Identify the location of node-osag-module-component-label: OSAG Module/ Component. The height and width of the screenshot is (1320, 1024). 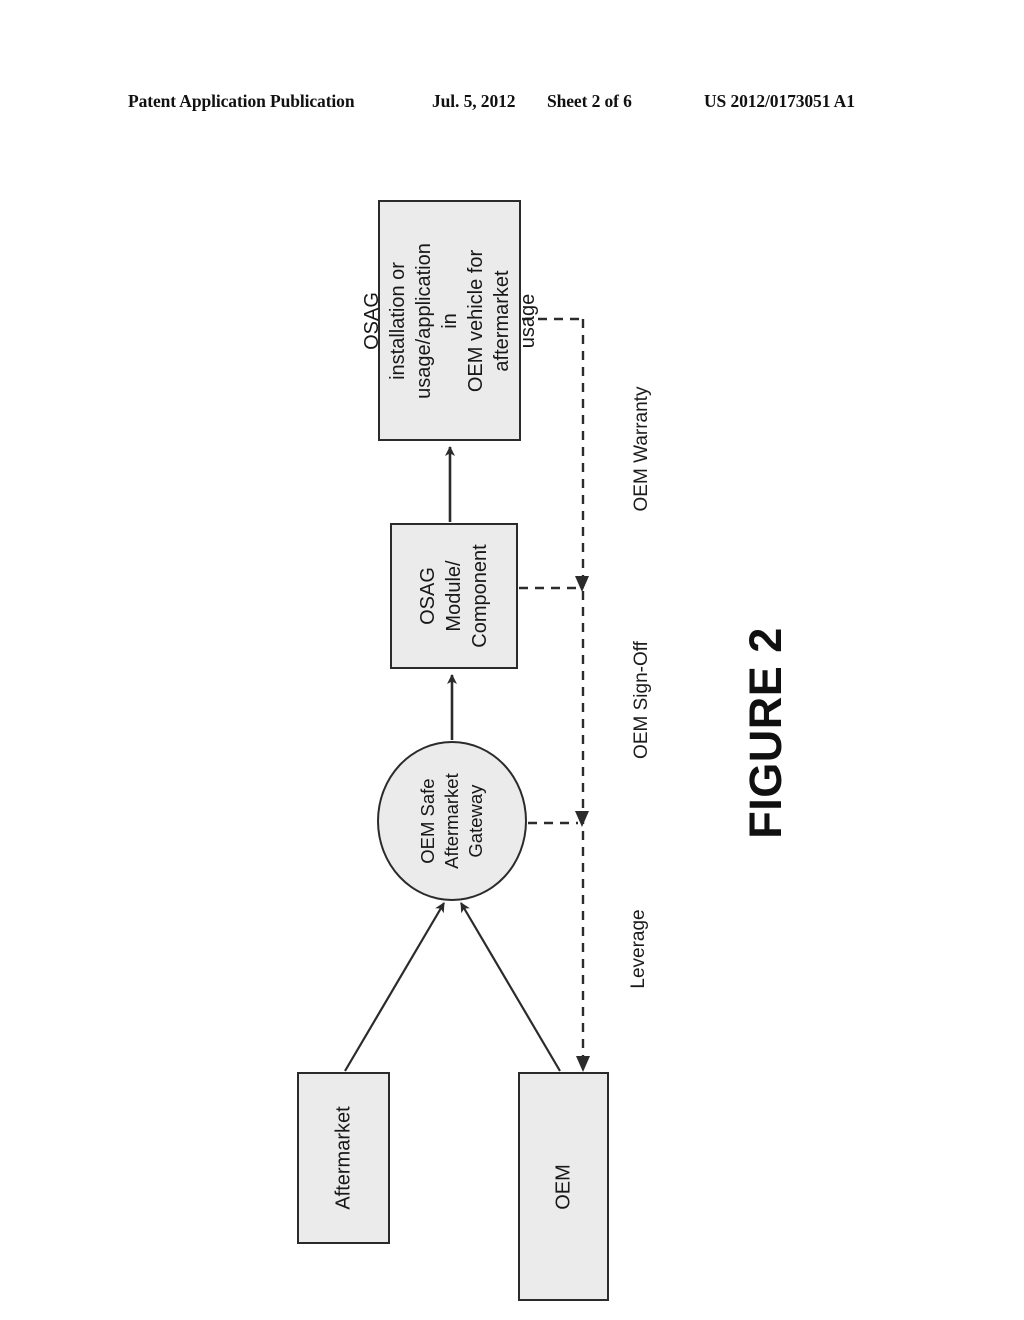
(454, 596).